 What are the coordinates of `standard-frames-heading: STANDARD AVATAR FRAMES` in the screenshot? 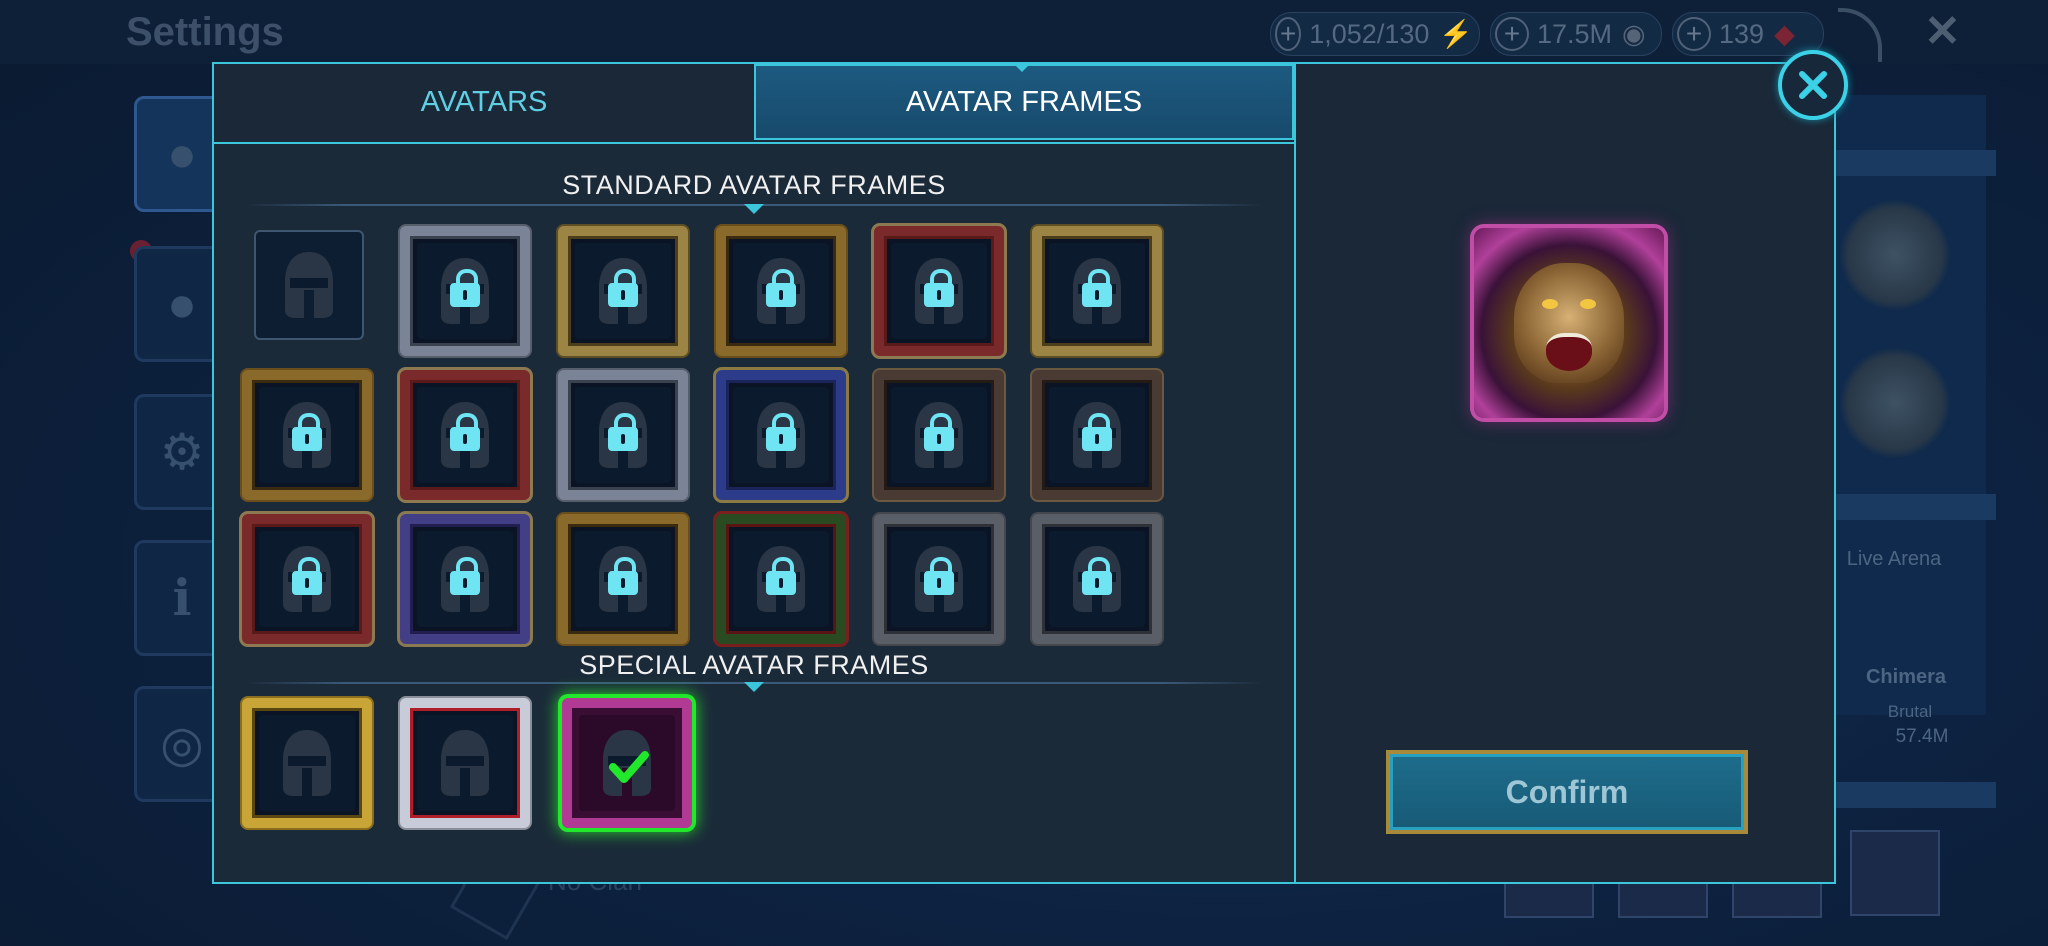 It's located at (754, 185).